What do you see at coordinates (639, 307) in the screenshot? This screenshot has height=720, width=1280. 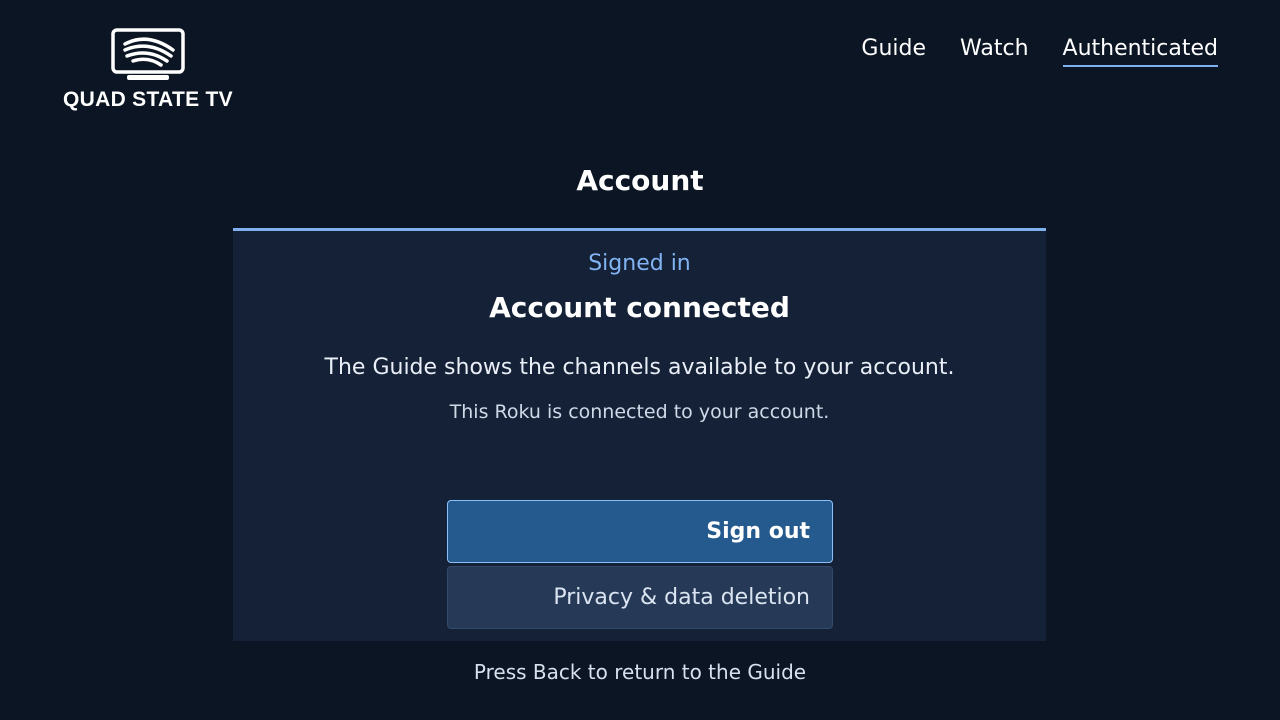 I see `panel-heading: Account connected` at bounding box center [639, 307].